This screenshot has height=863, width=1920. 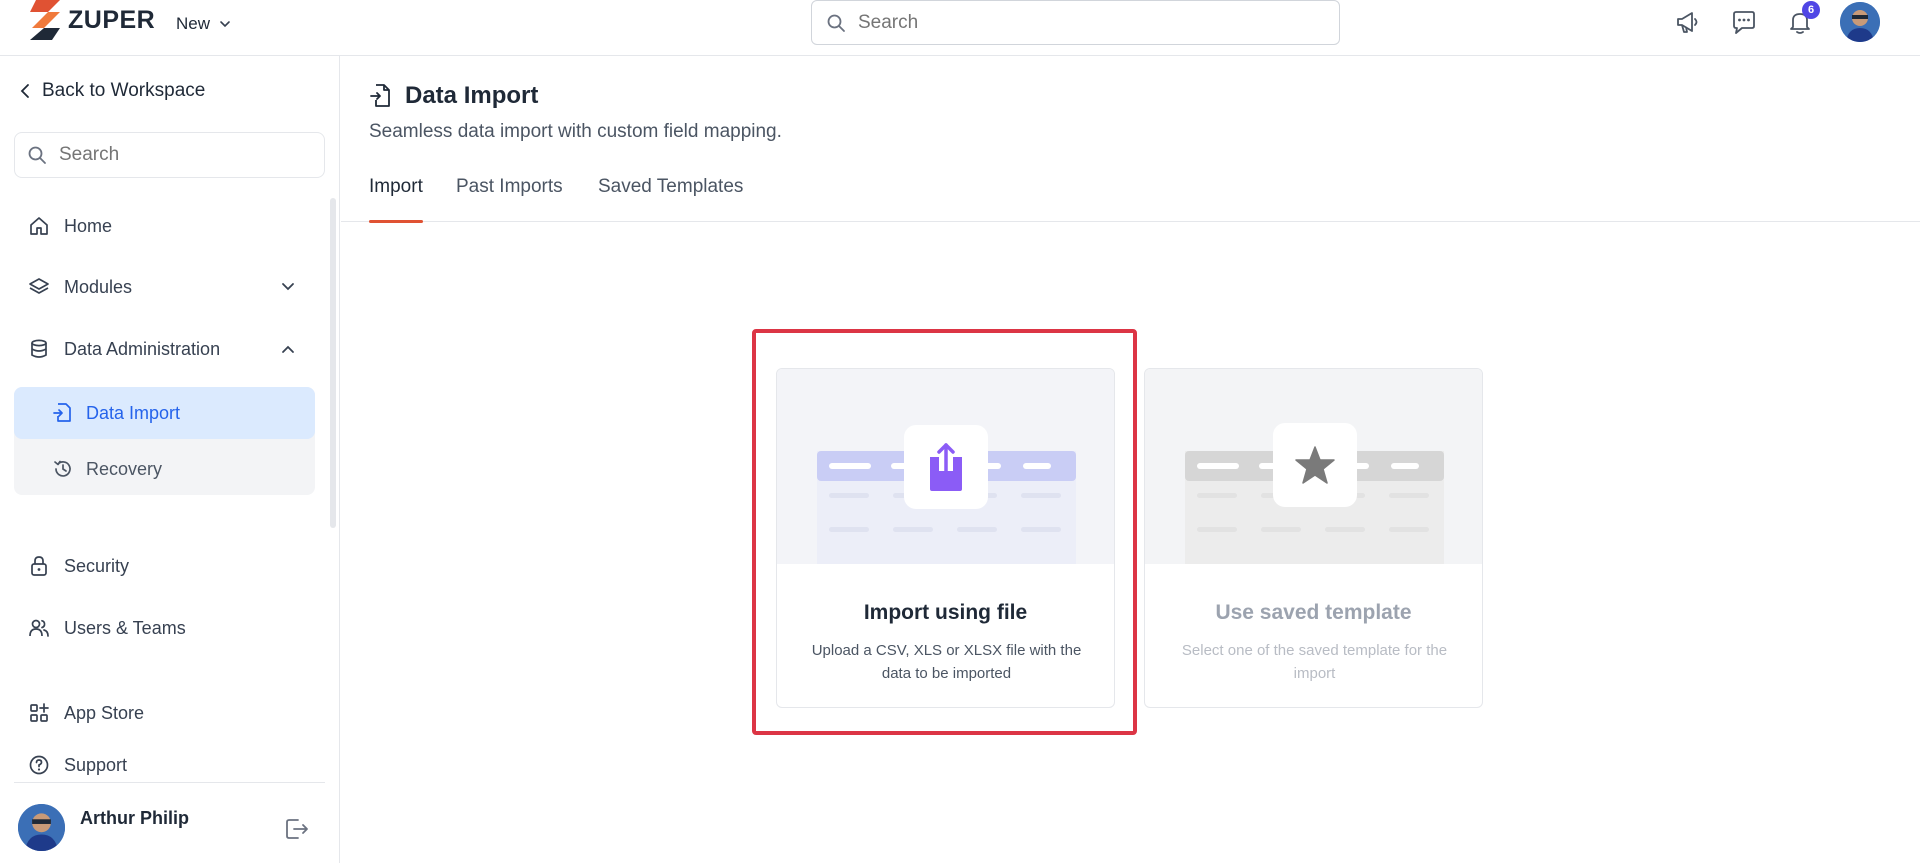 I want to click on page-header: Data Import, so click(x=453, y=96).